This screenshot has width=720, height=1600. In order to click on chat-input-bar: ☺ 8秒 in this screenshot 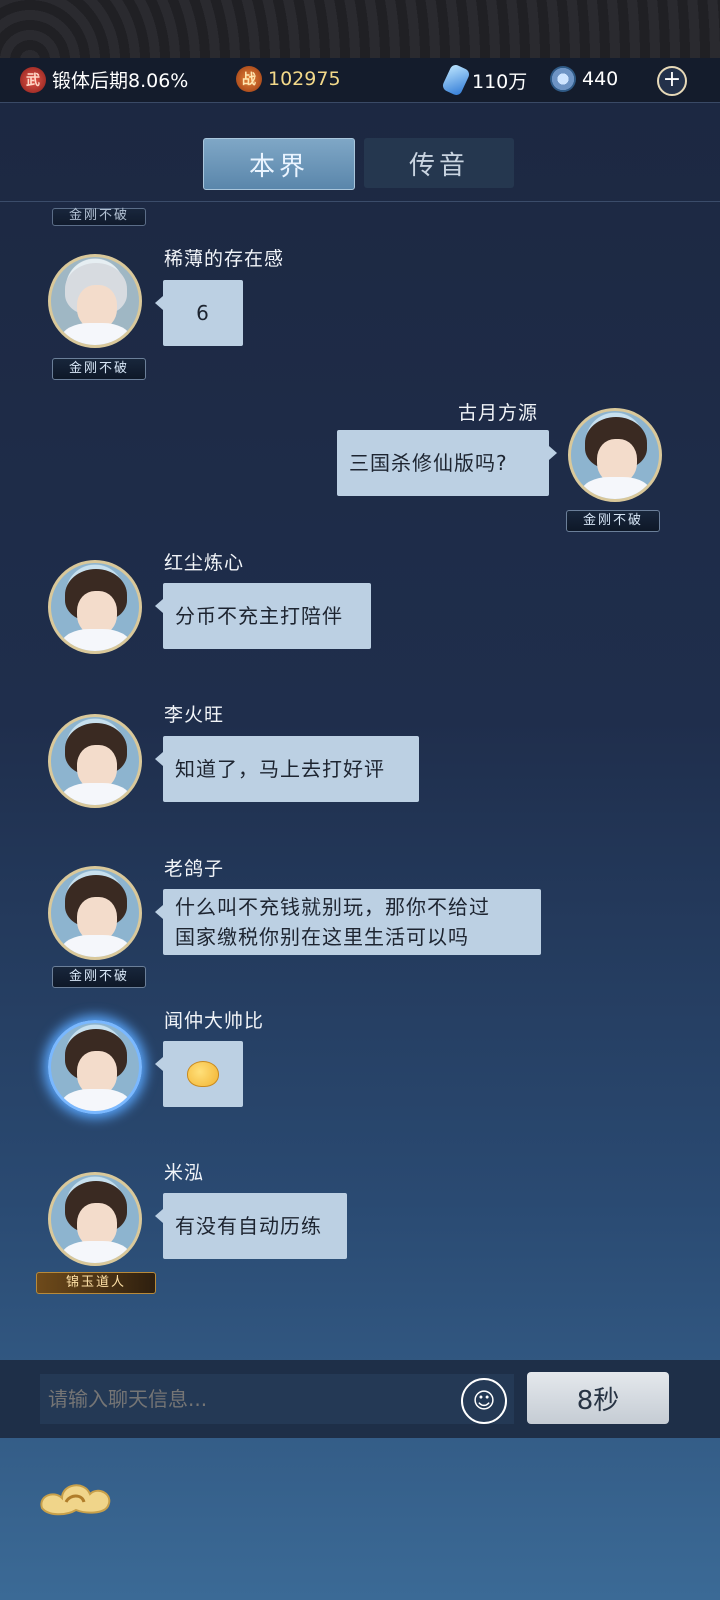, I will do `click(360, 1399)`.